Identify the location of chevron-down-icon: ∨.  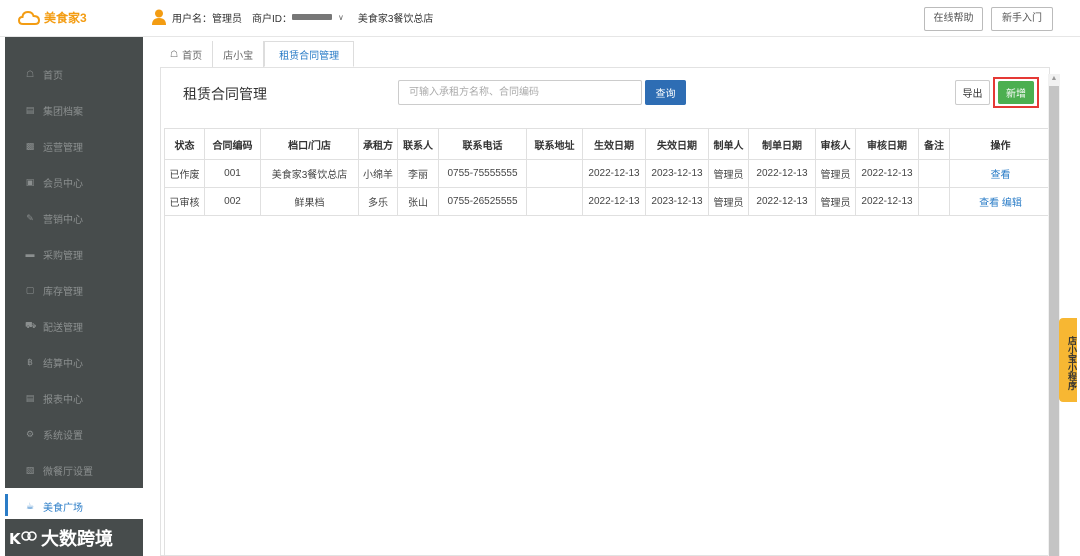
(341, 17).